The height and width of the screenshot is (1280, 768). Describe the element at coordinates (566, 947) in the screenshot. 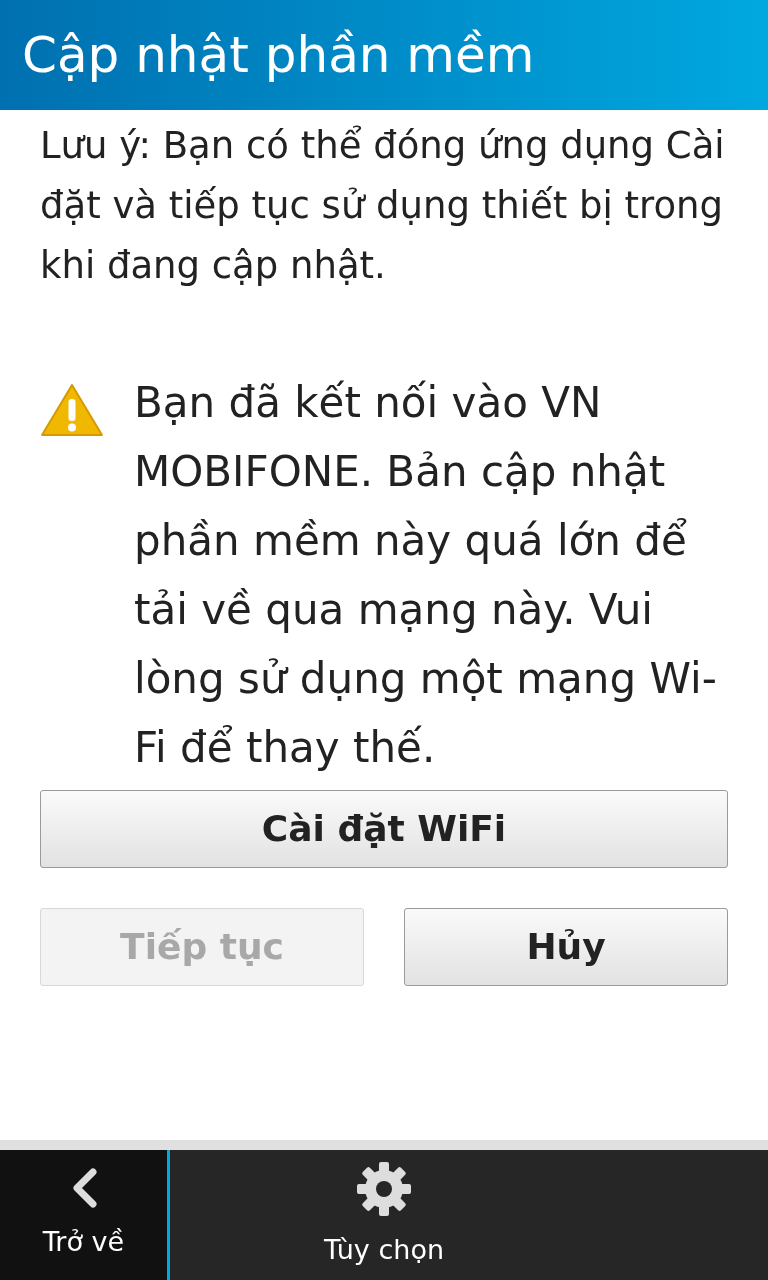

I see `action-button: Hủy` at that location.